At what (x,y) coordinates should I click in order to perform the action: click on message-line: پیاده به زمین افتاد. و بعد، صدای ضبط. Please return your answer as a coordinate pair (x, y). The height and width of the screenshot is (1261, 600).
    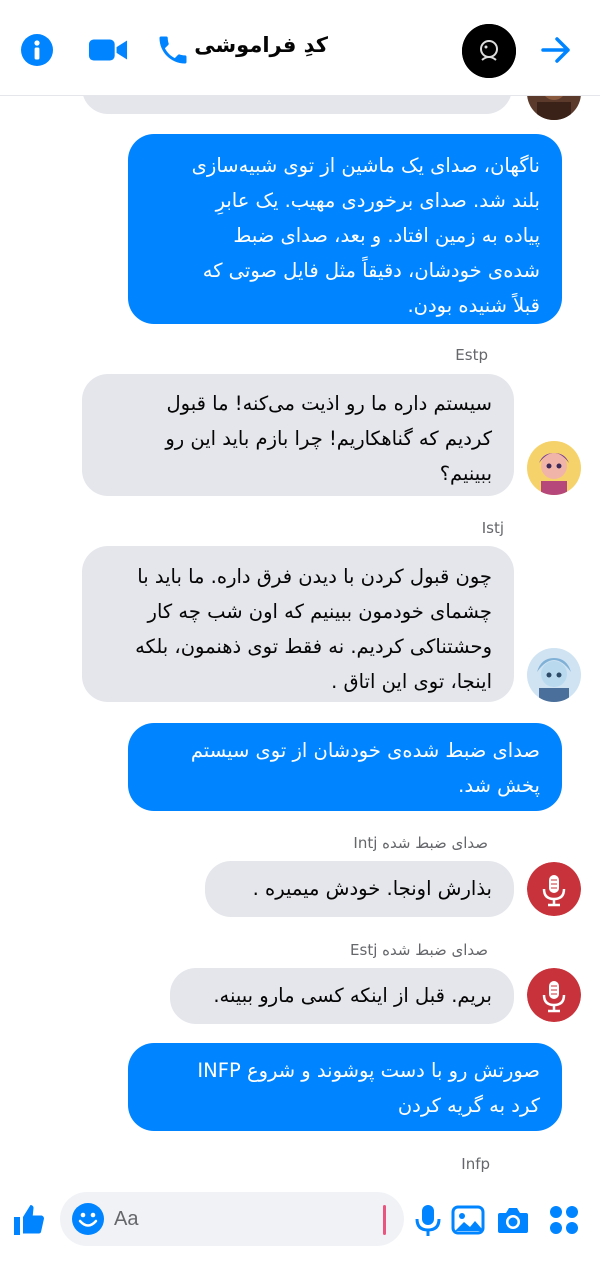
    Looking at the image, I should click on (386, 235).